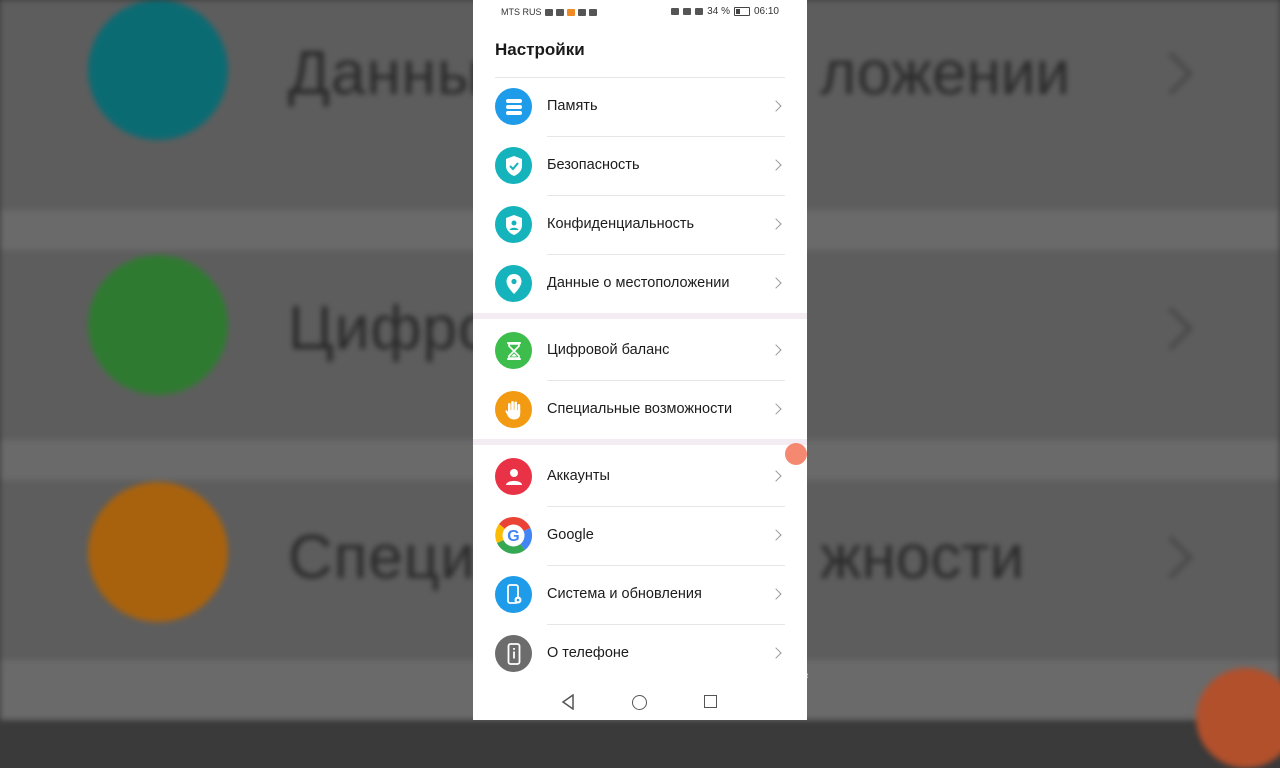 This screenshot has height=768, width=1280. I want to click on location-pin-icon, so click(513, 283).